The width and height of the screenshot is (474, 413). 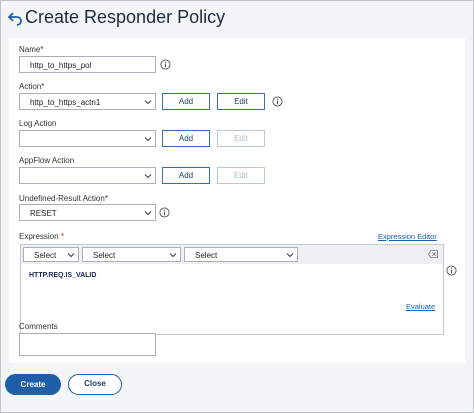 I want to click on close-button: Close, so click(x=95, y=384).